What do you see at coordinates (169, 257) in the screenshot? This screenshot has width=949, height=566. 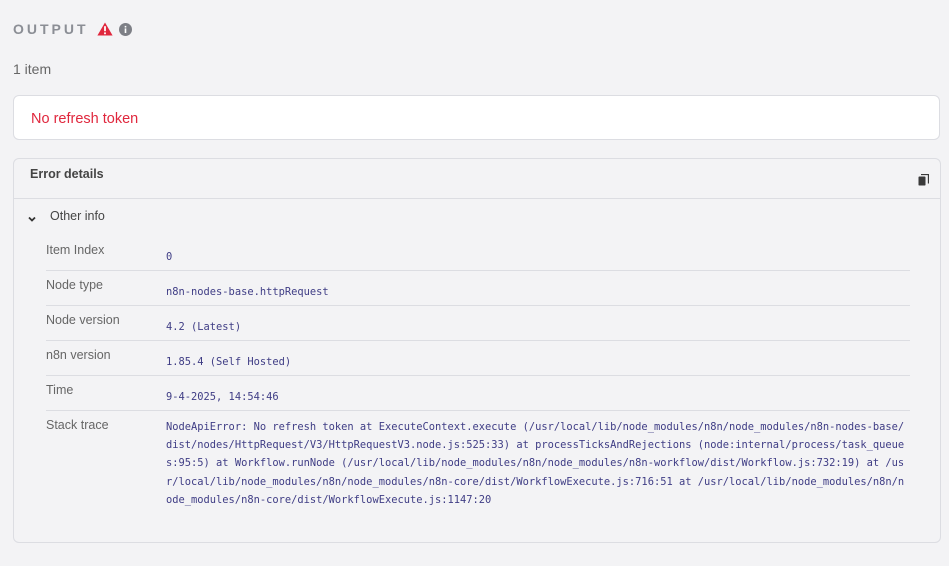 I see `row-value: 0` at bounding box center [169, 257].